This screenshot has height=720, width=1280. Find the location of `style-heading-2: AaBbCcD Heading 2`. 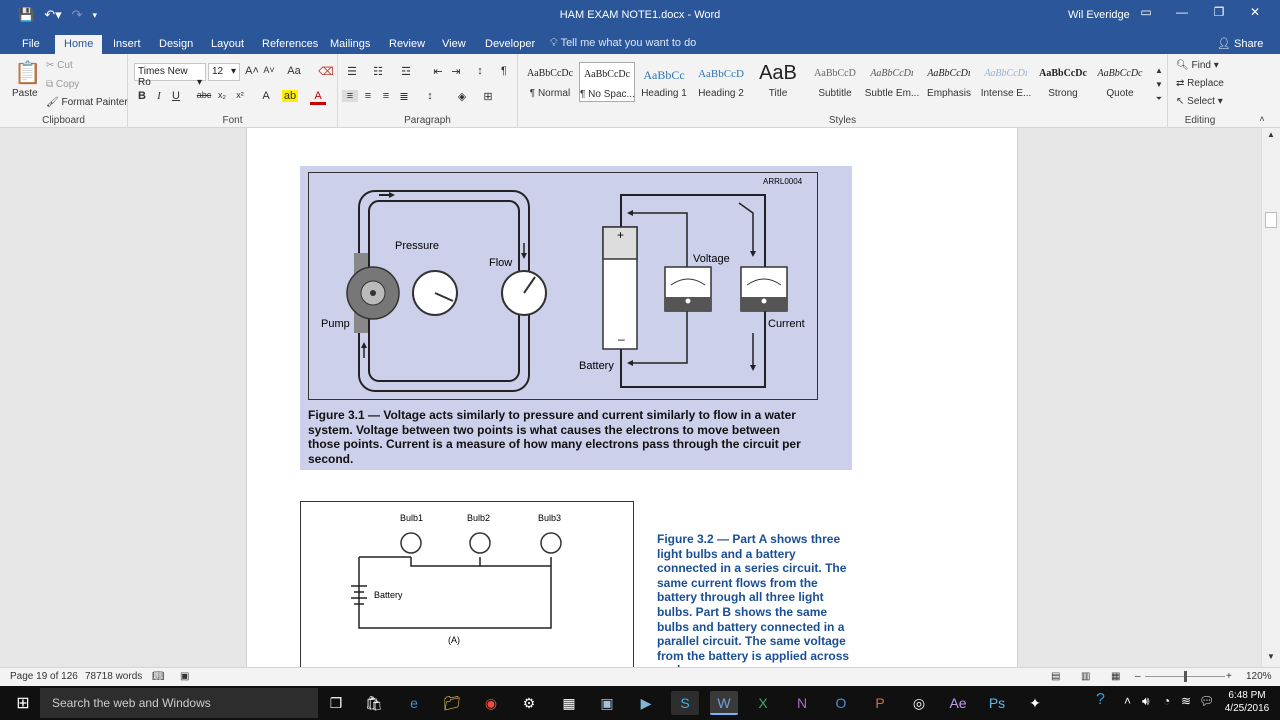

style-heading-2: AaBbCcD Heading 2 is located at coordinates (721, 82).